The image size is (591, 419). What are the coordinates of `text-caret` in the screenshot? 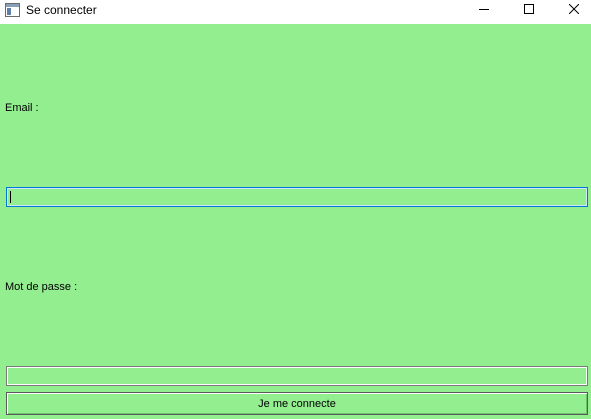 It's located at (10, 197).